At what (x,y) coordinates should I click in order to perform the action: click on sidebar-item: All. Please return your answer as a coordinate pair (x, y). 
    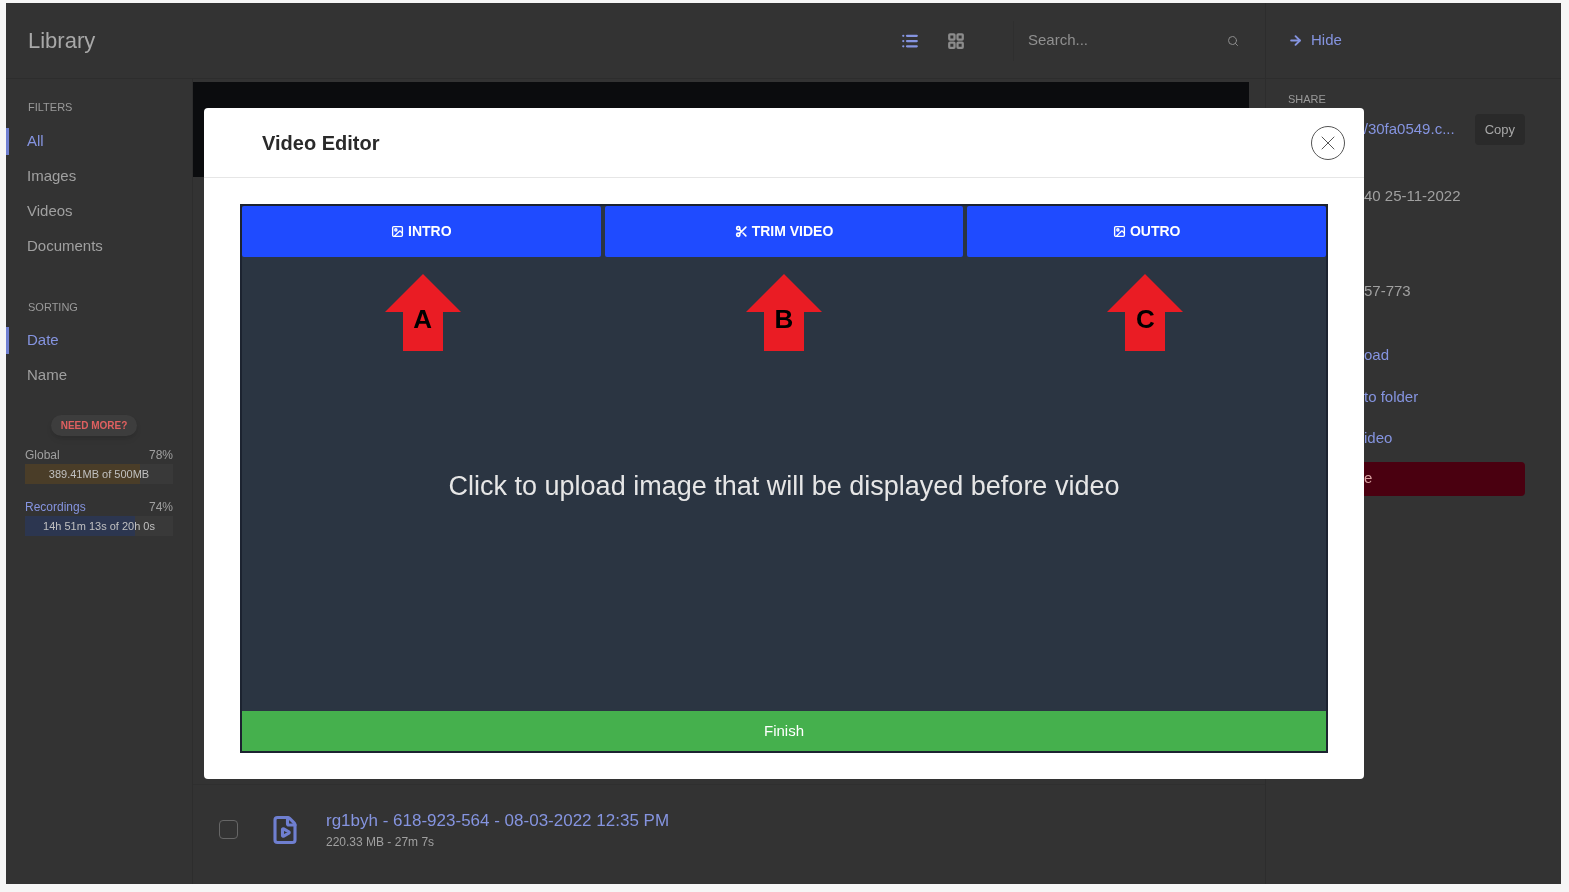
    Looking at the image, I should click on (25, 141).